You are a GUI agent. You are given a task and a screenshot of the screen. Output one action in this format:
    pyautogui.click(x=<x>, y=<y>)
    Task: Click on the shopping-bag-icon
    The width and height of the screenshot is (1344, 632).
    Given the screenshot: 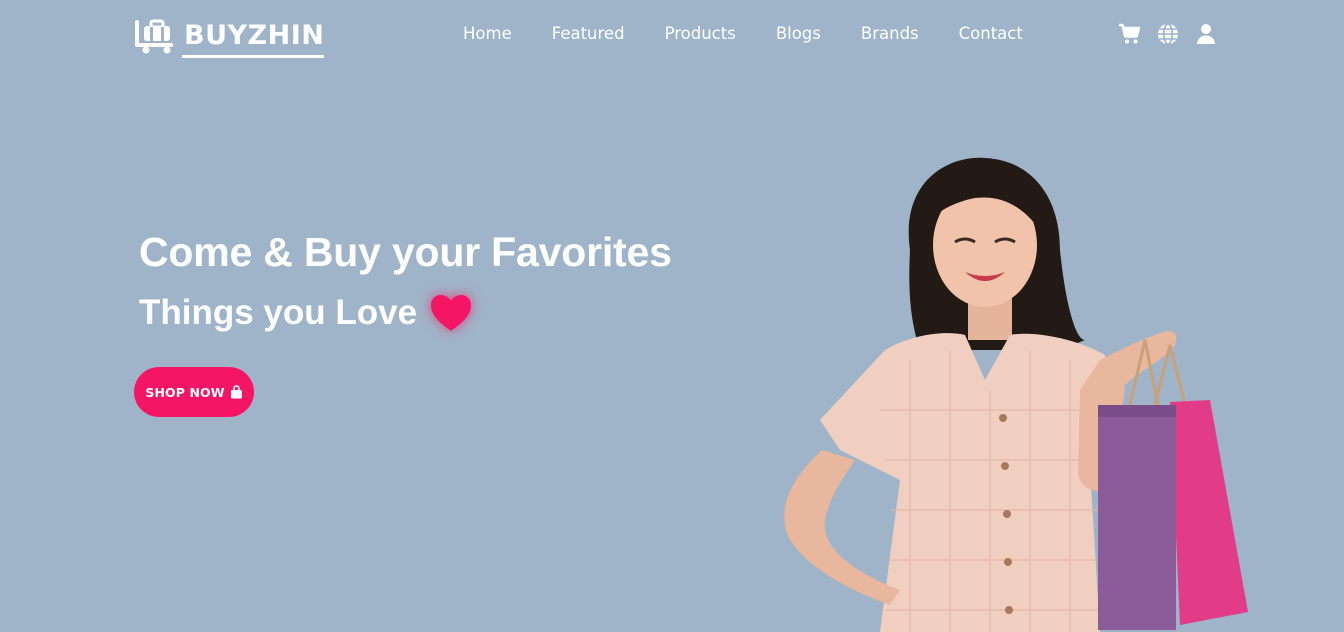 What is the action you would take?
    pyautogui.click(x=236, y=392)
    